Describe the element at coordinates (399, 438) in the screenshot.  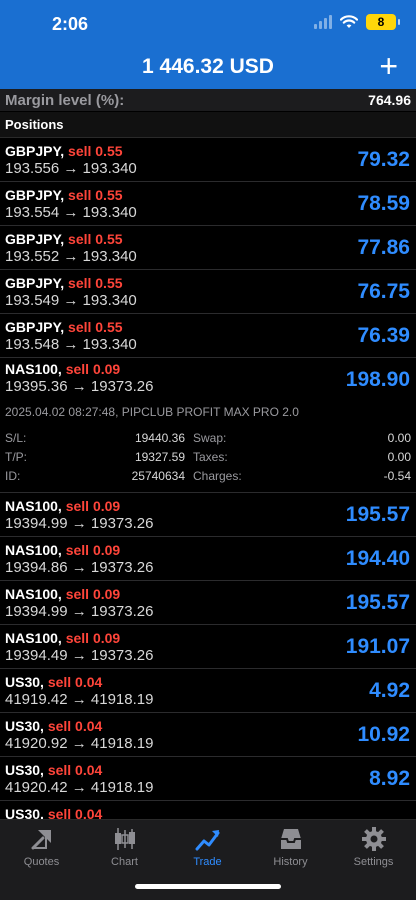
I see `swap-value: 0.00` at that location.